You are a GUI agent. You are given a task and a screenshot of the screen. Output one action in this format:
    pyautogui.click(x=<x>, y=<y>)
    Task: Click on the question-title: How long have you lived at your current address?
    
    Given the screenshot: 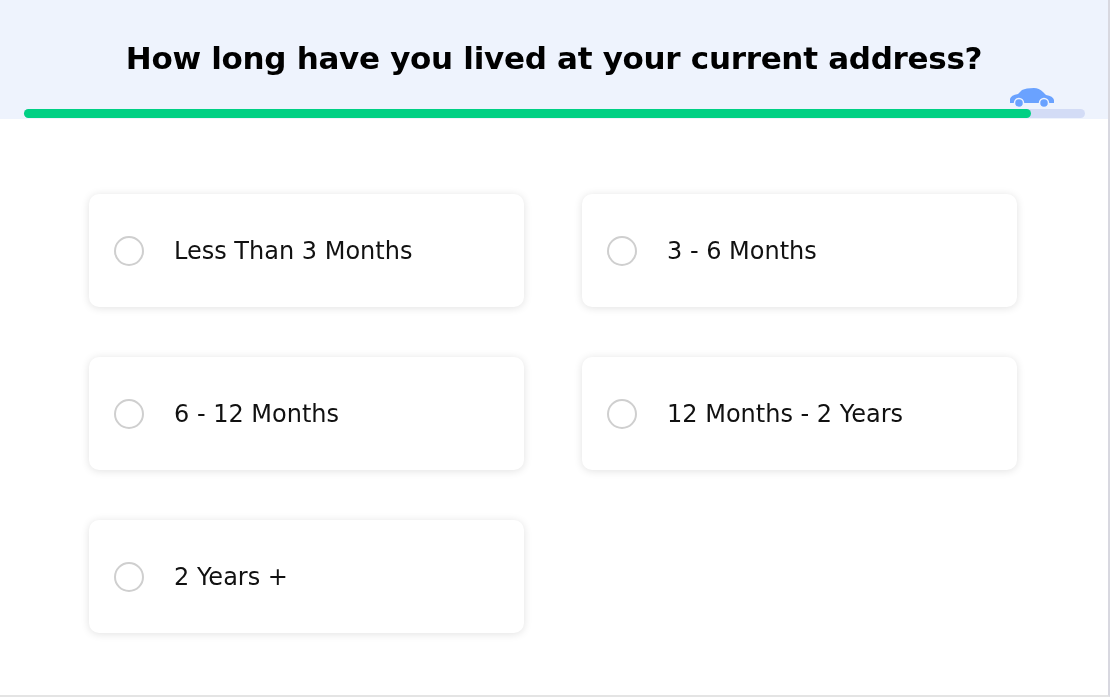 What is the action you would take?
    pyautogui.click(x=554, y=58)
    